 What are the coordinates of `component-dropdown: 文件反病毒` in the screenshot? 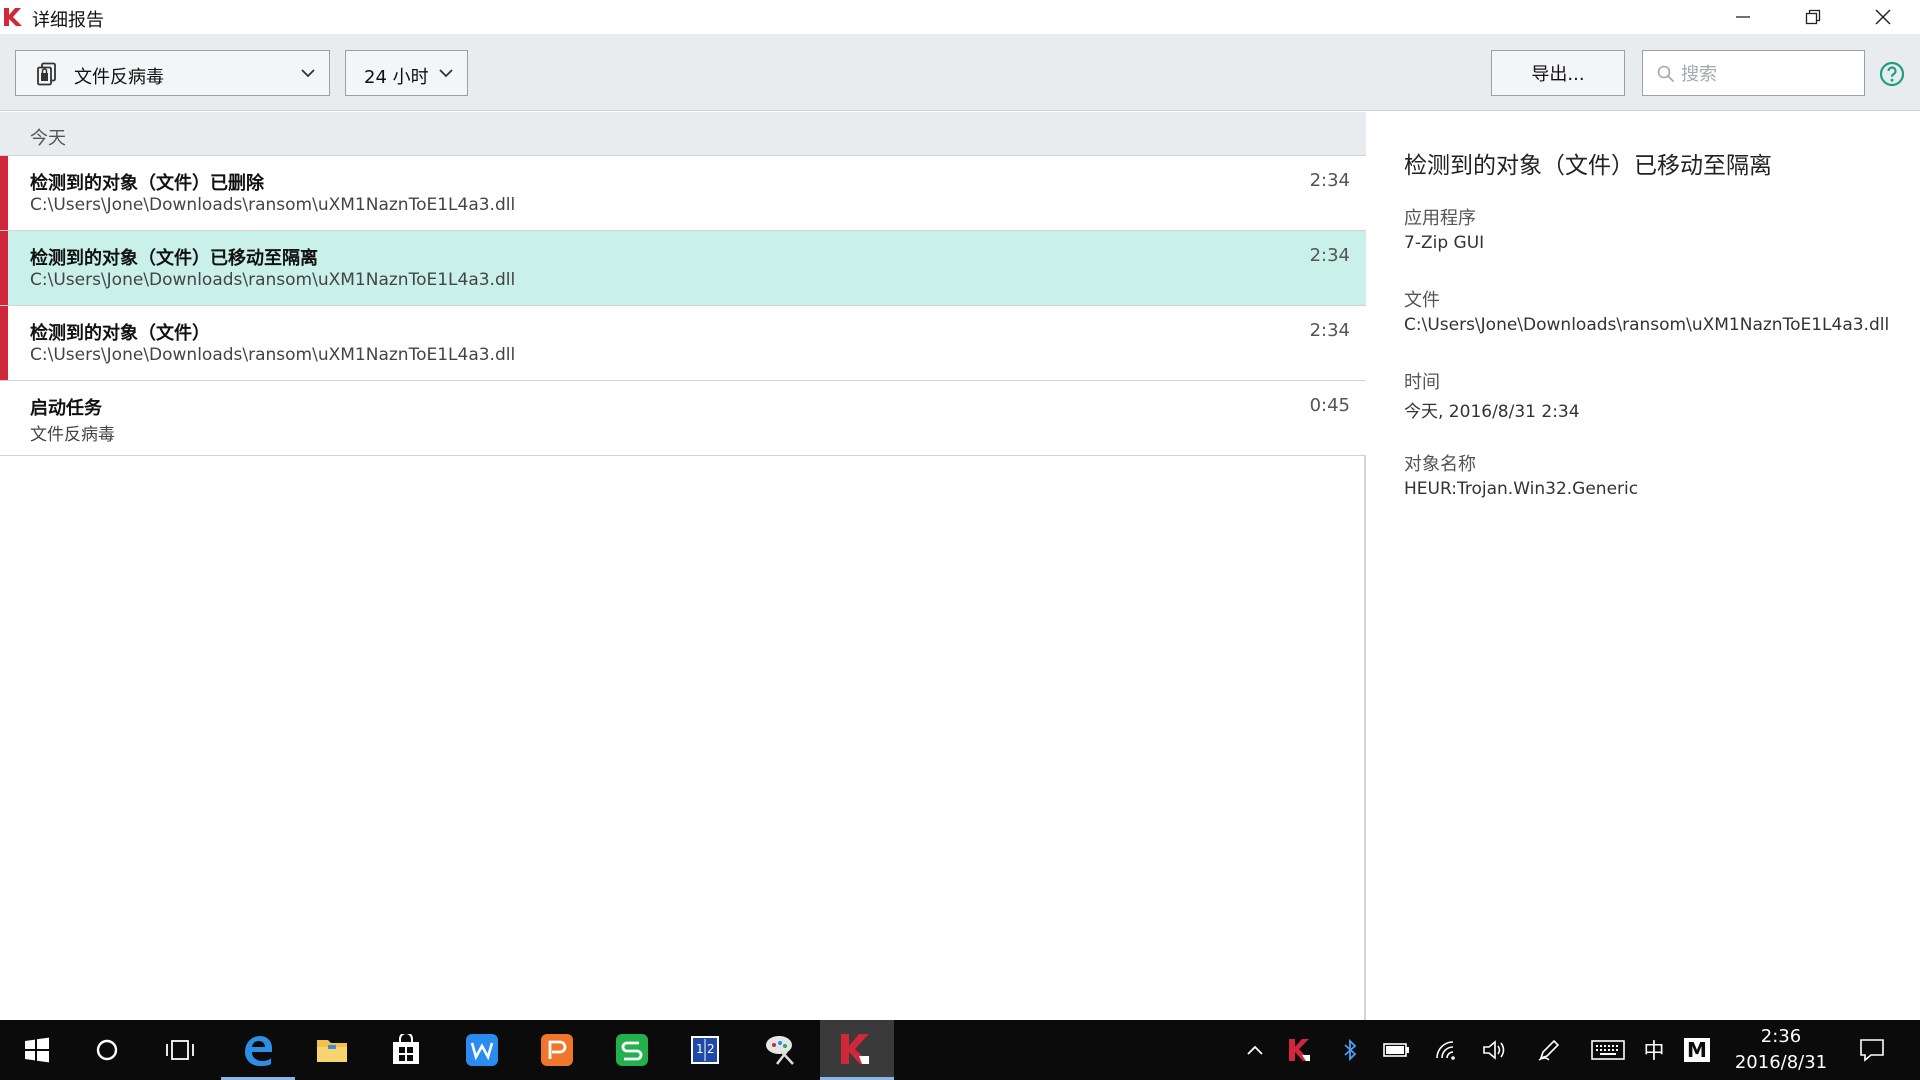 It's located at (172, 73).